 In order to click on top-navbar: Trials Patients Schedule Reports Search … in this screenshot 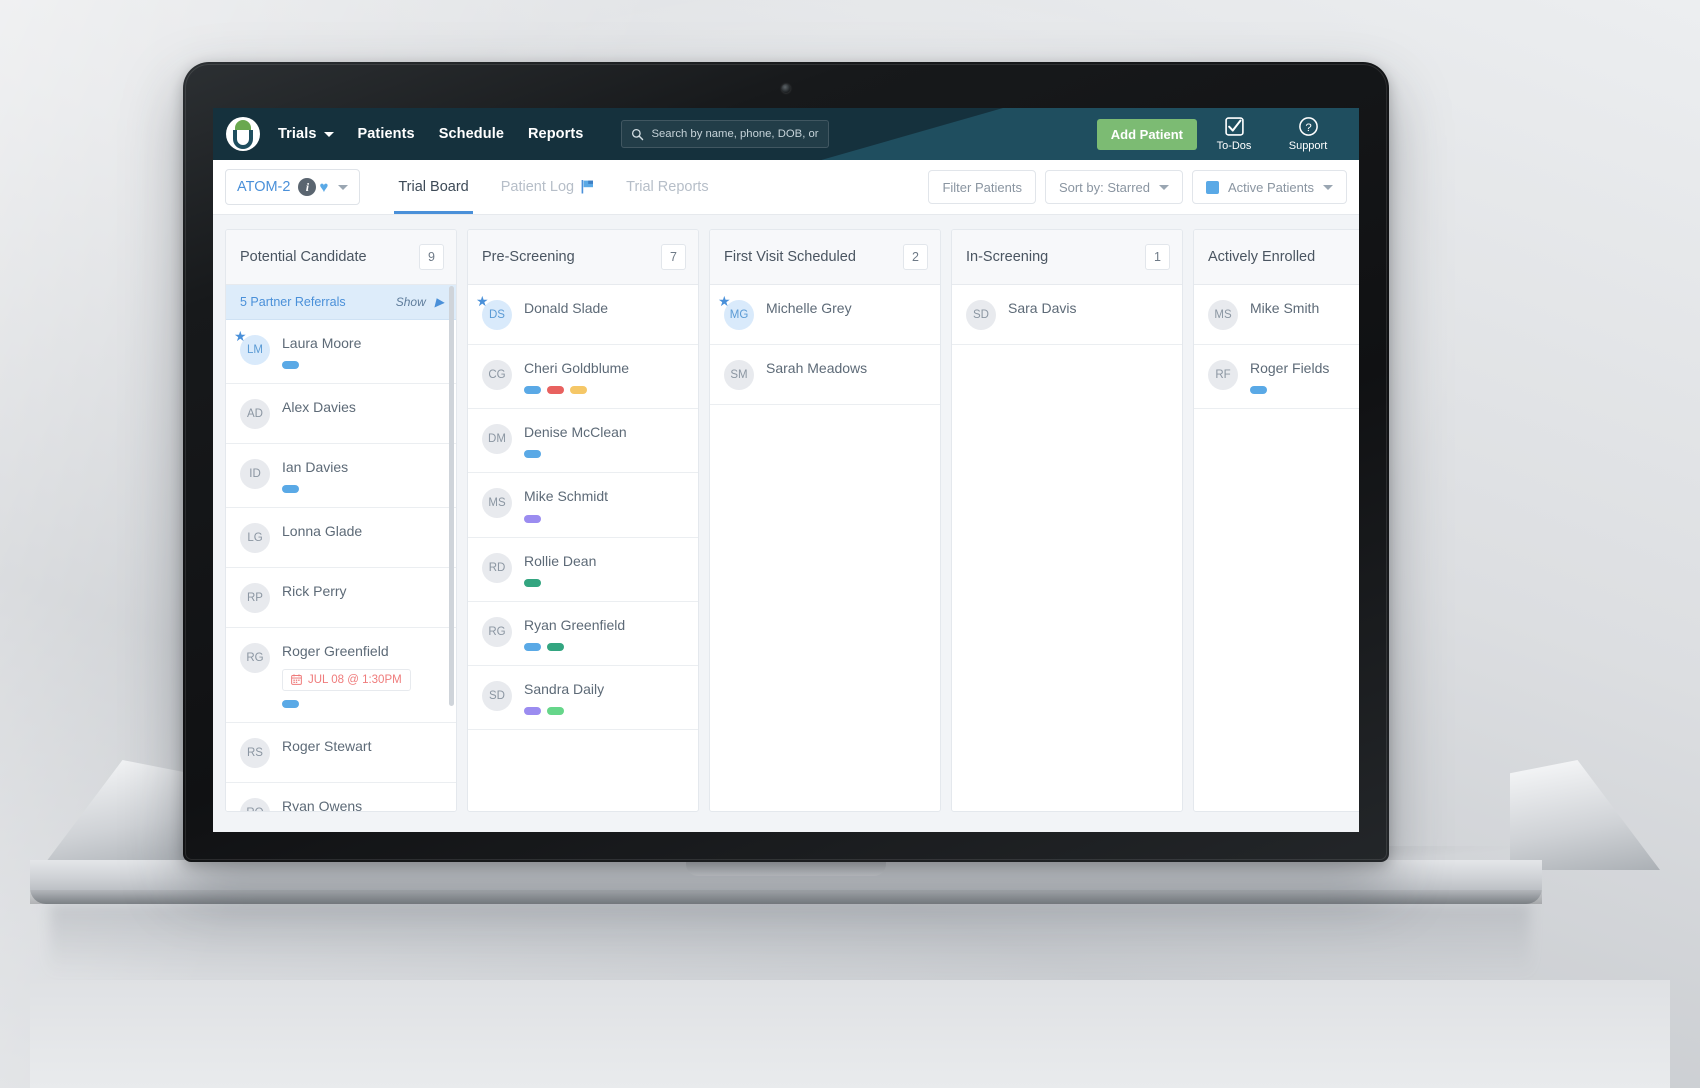, I will do `click(786, 134)`.